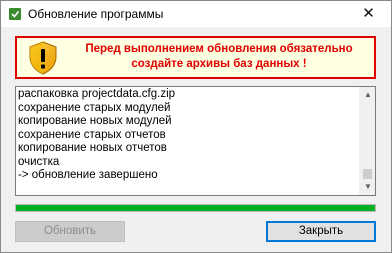 This screenshot has width=392, height=253. I want to click on scroll-up-arrow-icon: ▲, so click(367, 95).